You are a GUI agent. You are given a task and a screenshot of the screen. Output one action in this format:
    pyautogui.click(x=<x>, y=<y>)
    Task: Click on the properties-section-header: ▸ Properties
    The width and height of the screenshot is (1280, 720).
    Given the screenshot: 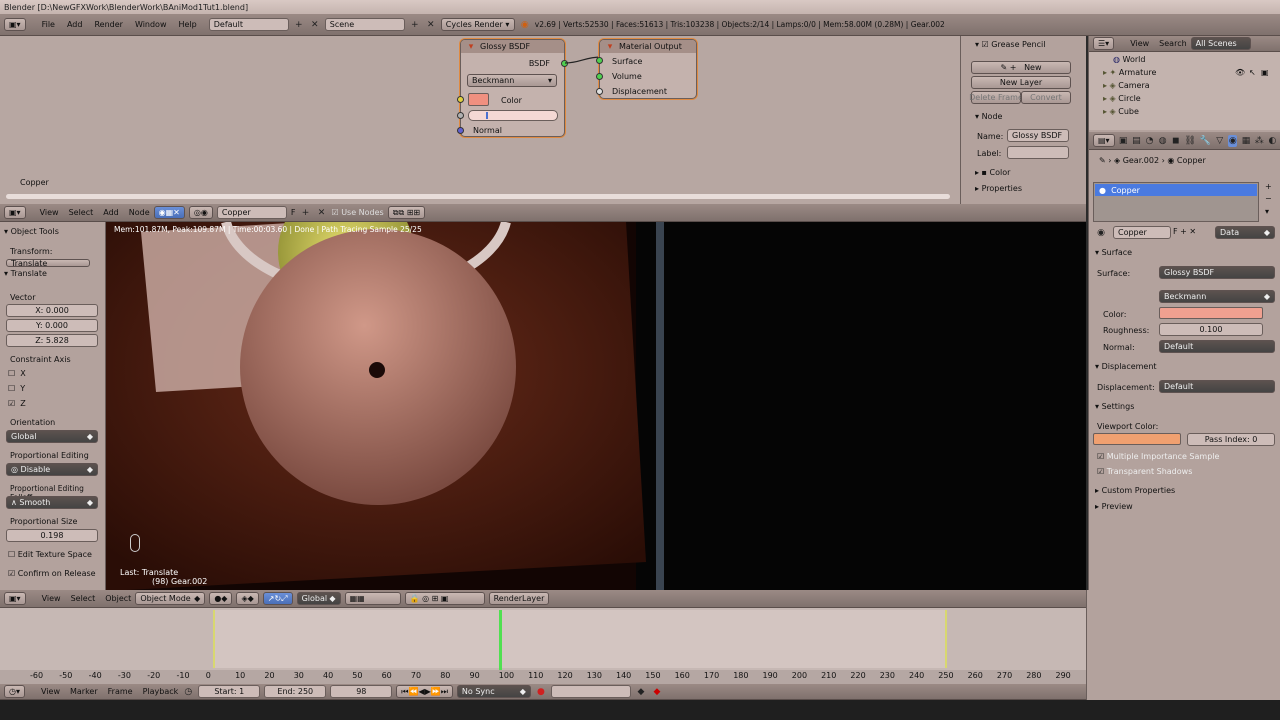 What is the action you would take?
    pyautogui.click(x=998, y=188)
    